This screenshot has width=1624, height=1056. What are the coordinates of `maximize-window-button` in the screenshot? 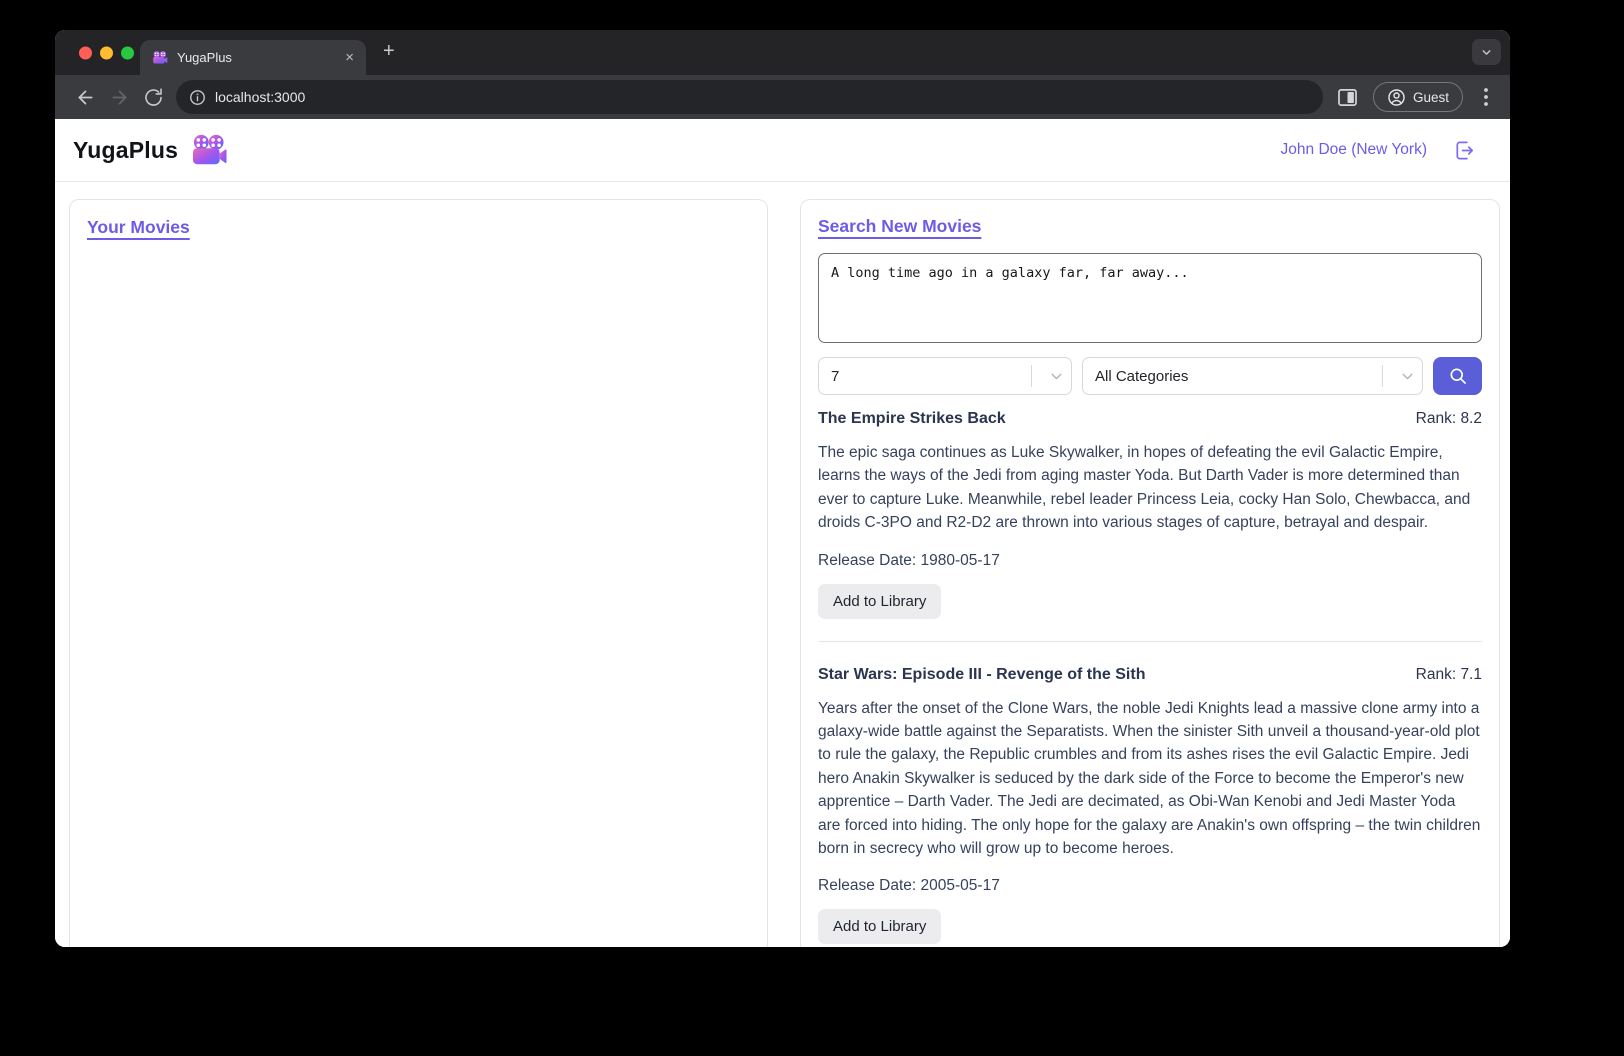 It's located at (127, 52).